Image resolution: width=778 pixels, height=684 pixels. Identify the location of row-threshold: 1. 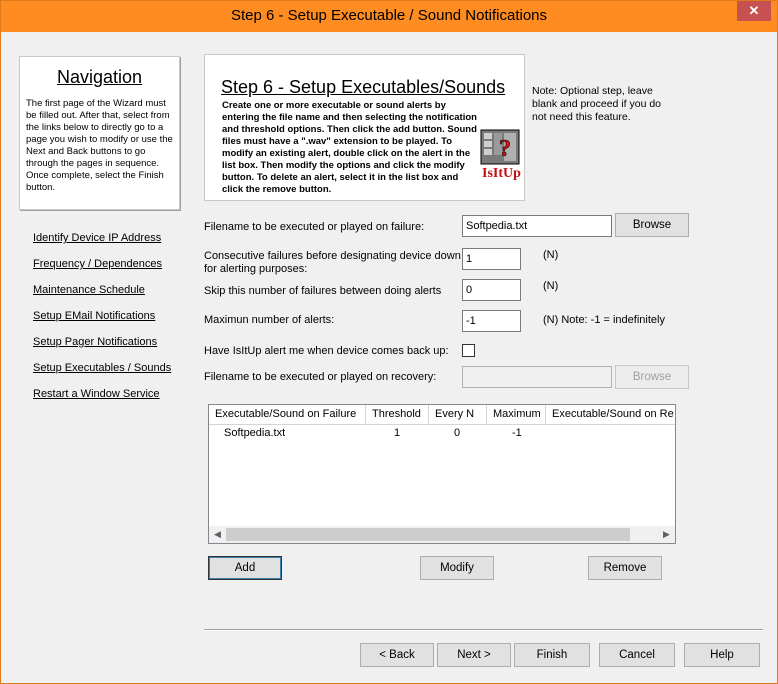
(397, 433).